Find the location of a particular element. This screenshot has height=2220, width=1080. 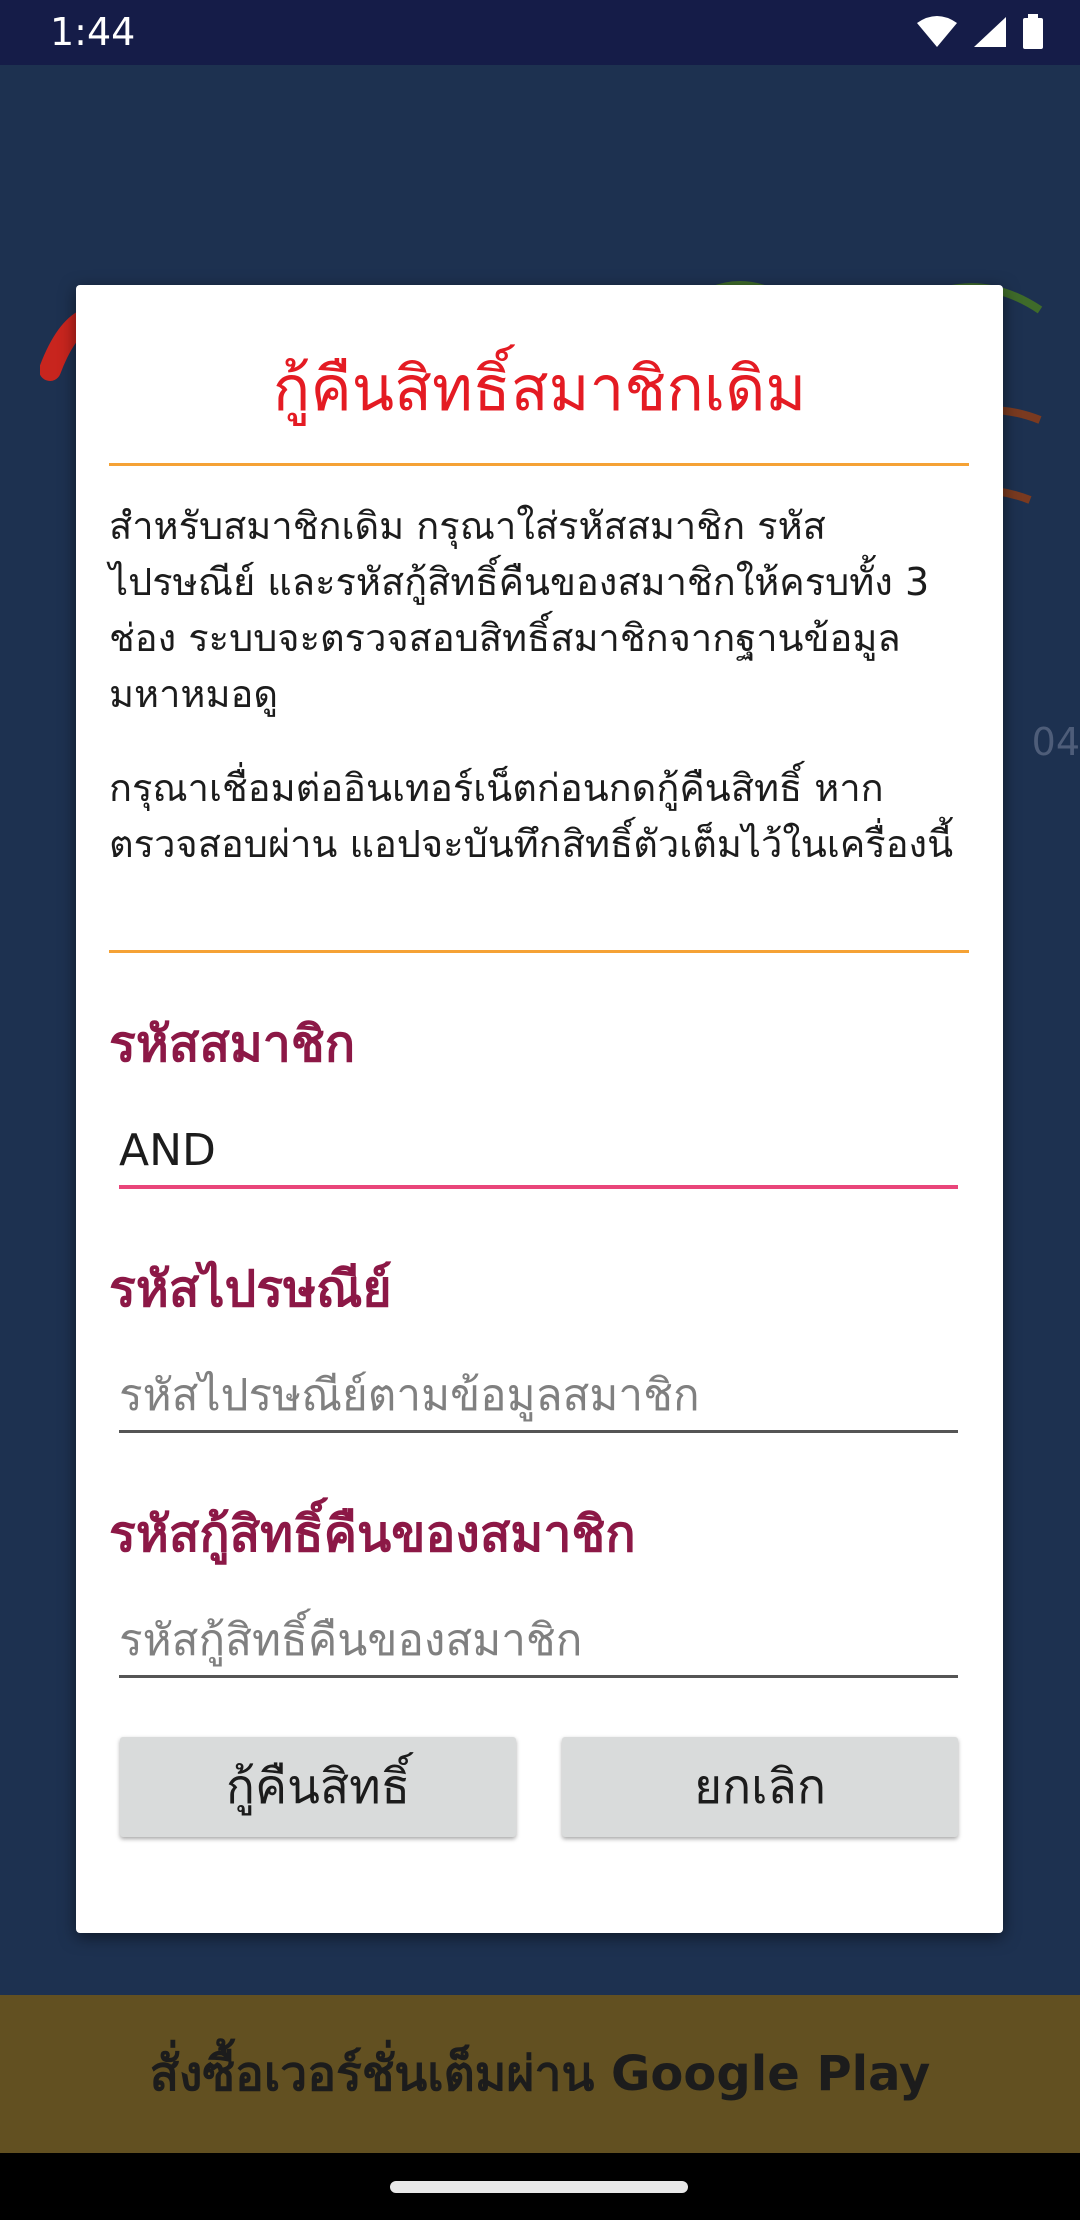

dialog-title: กู้คืนสิทธิ์สมาชิกเดิม is located at coordinates (539, 388).